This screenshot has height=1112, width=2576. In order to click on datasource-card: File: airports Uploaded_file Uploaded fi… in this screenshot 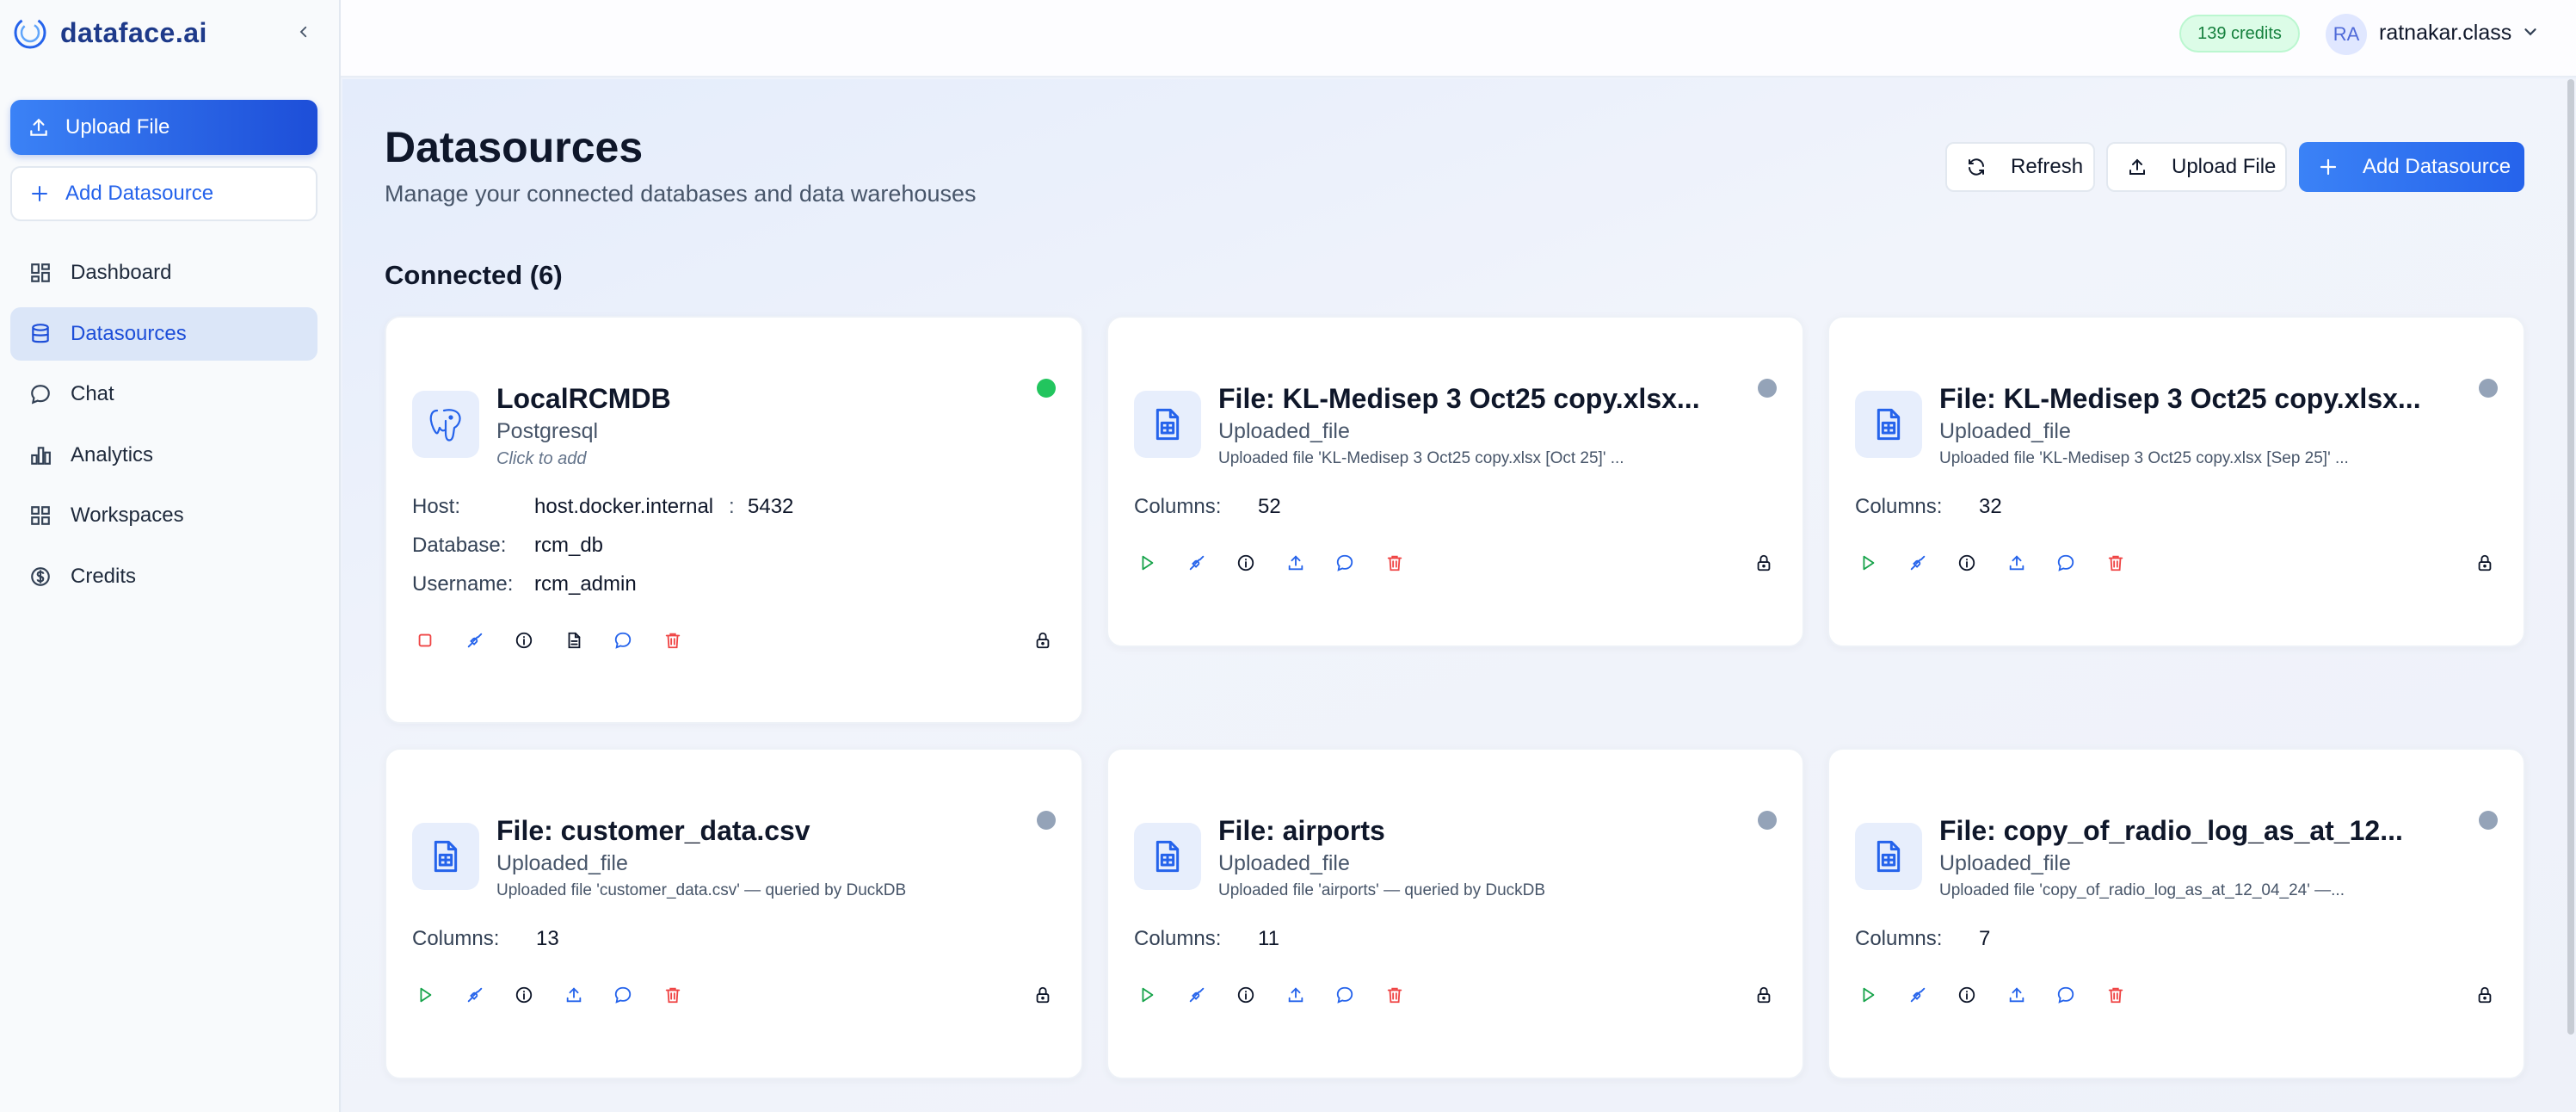, I will do `click(1455, 913)`.